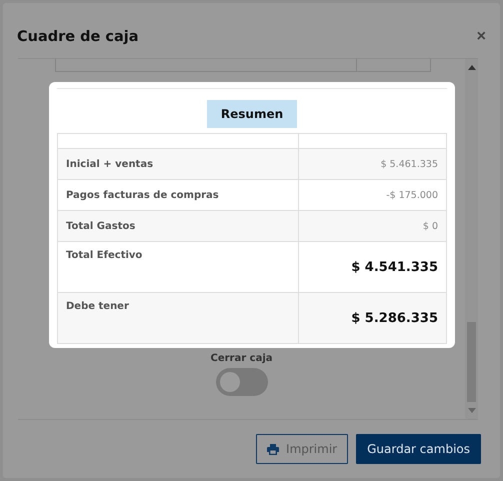  I want to click on table-cell-text: Total Efectivo, so click(104, 256).